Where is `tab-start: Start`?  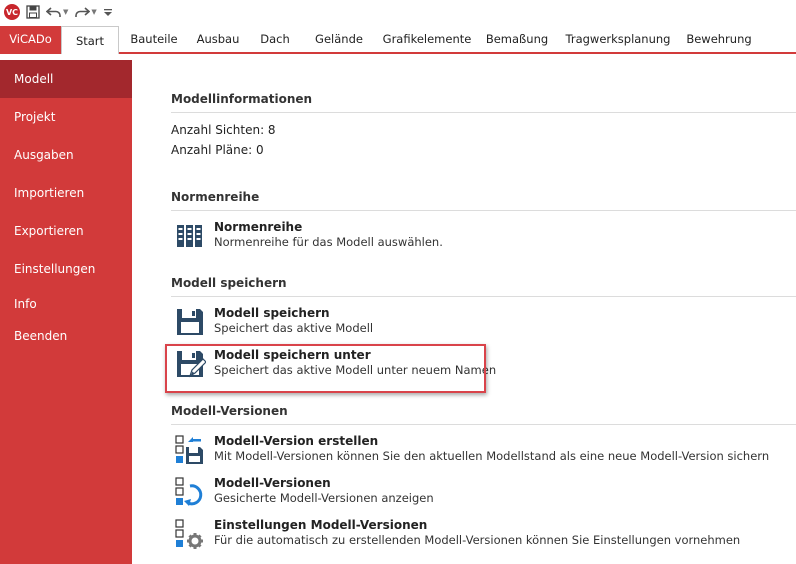 tab-start: Start is located at coordinates (90, 40).